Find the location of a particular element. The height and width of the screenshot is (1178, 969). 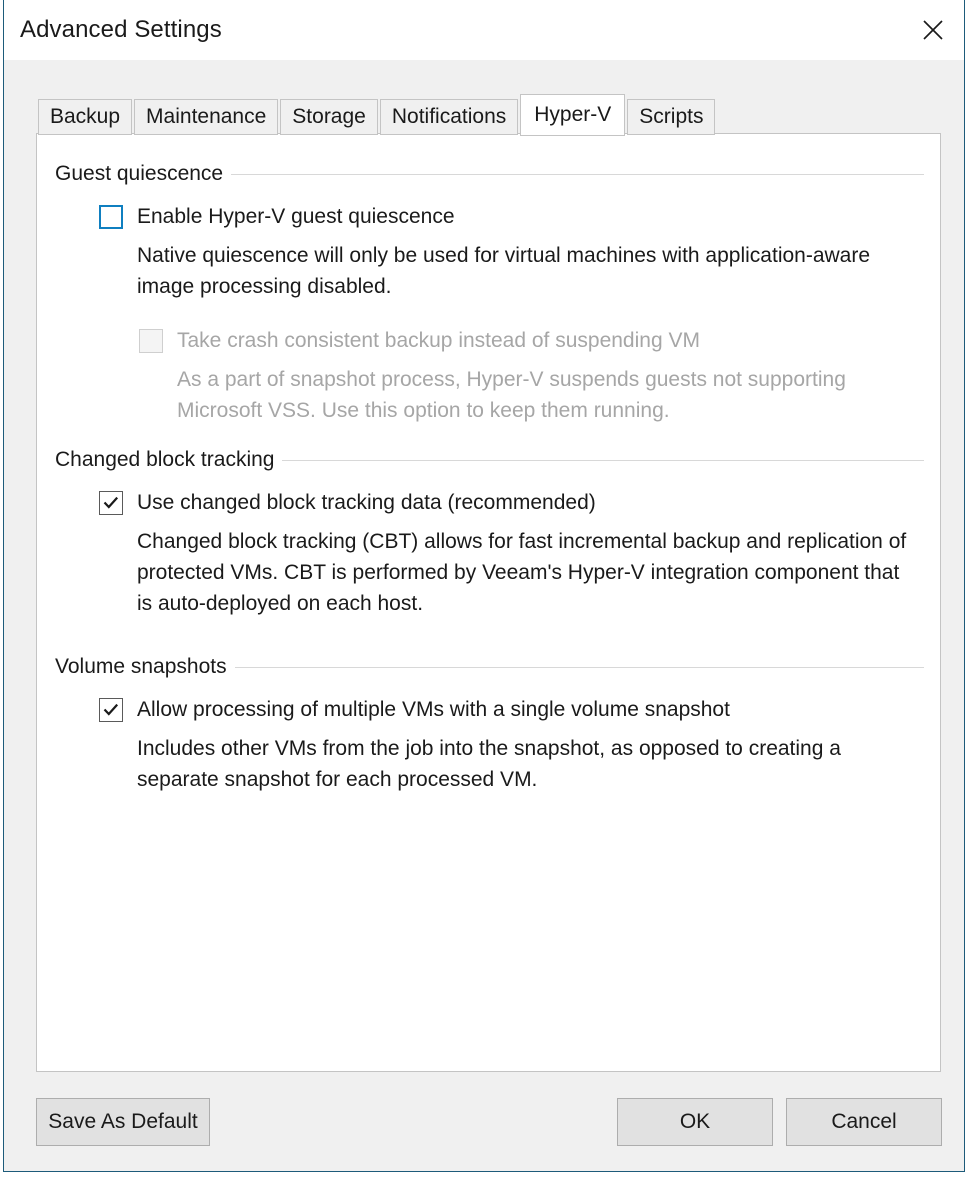

tab-backup-label: Backup is located at coordinates (85, 116).